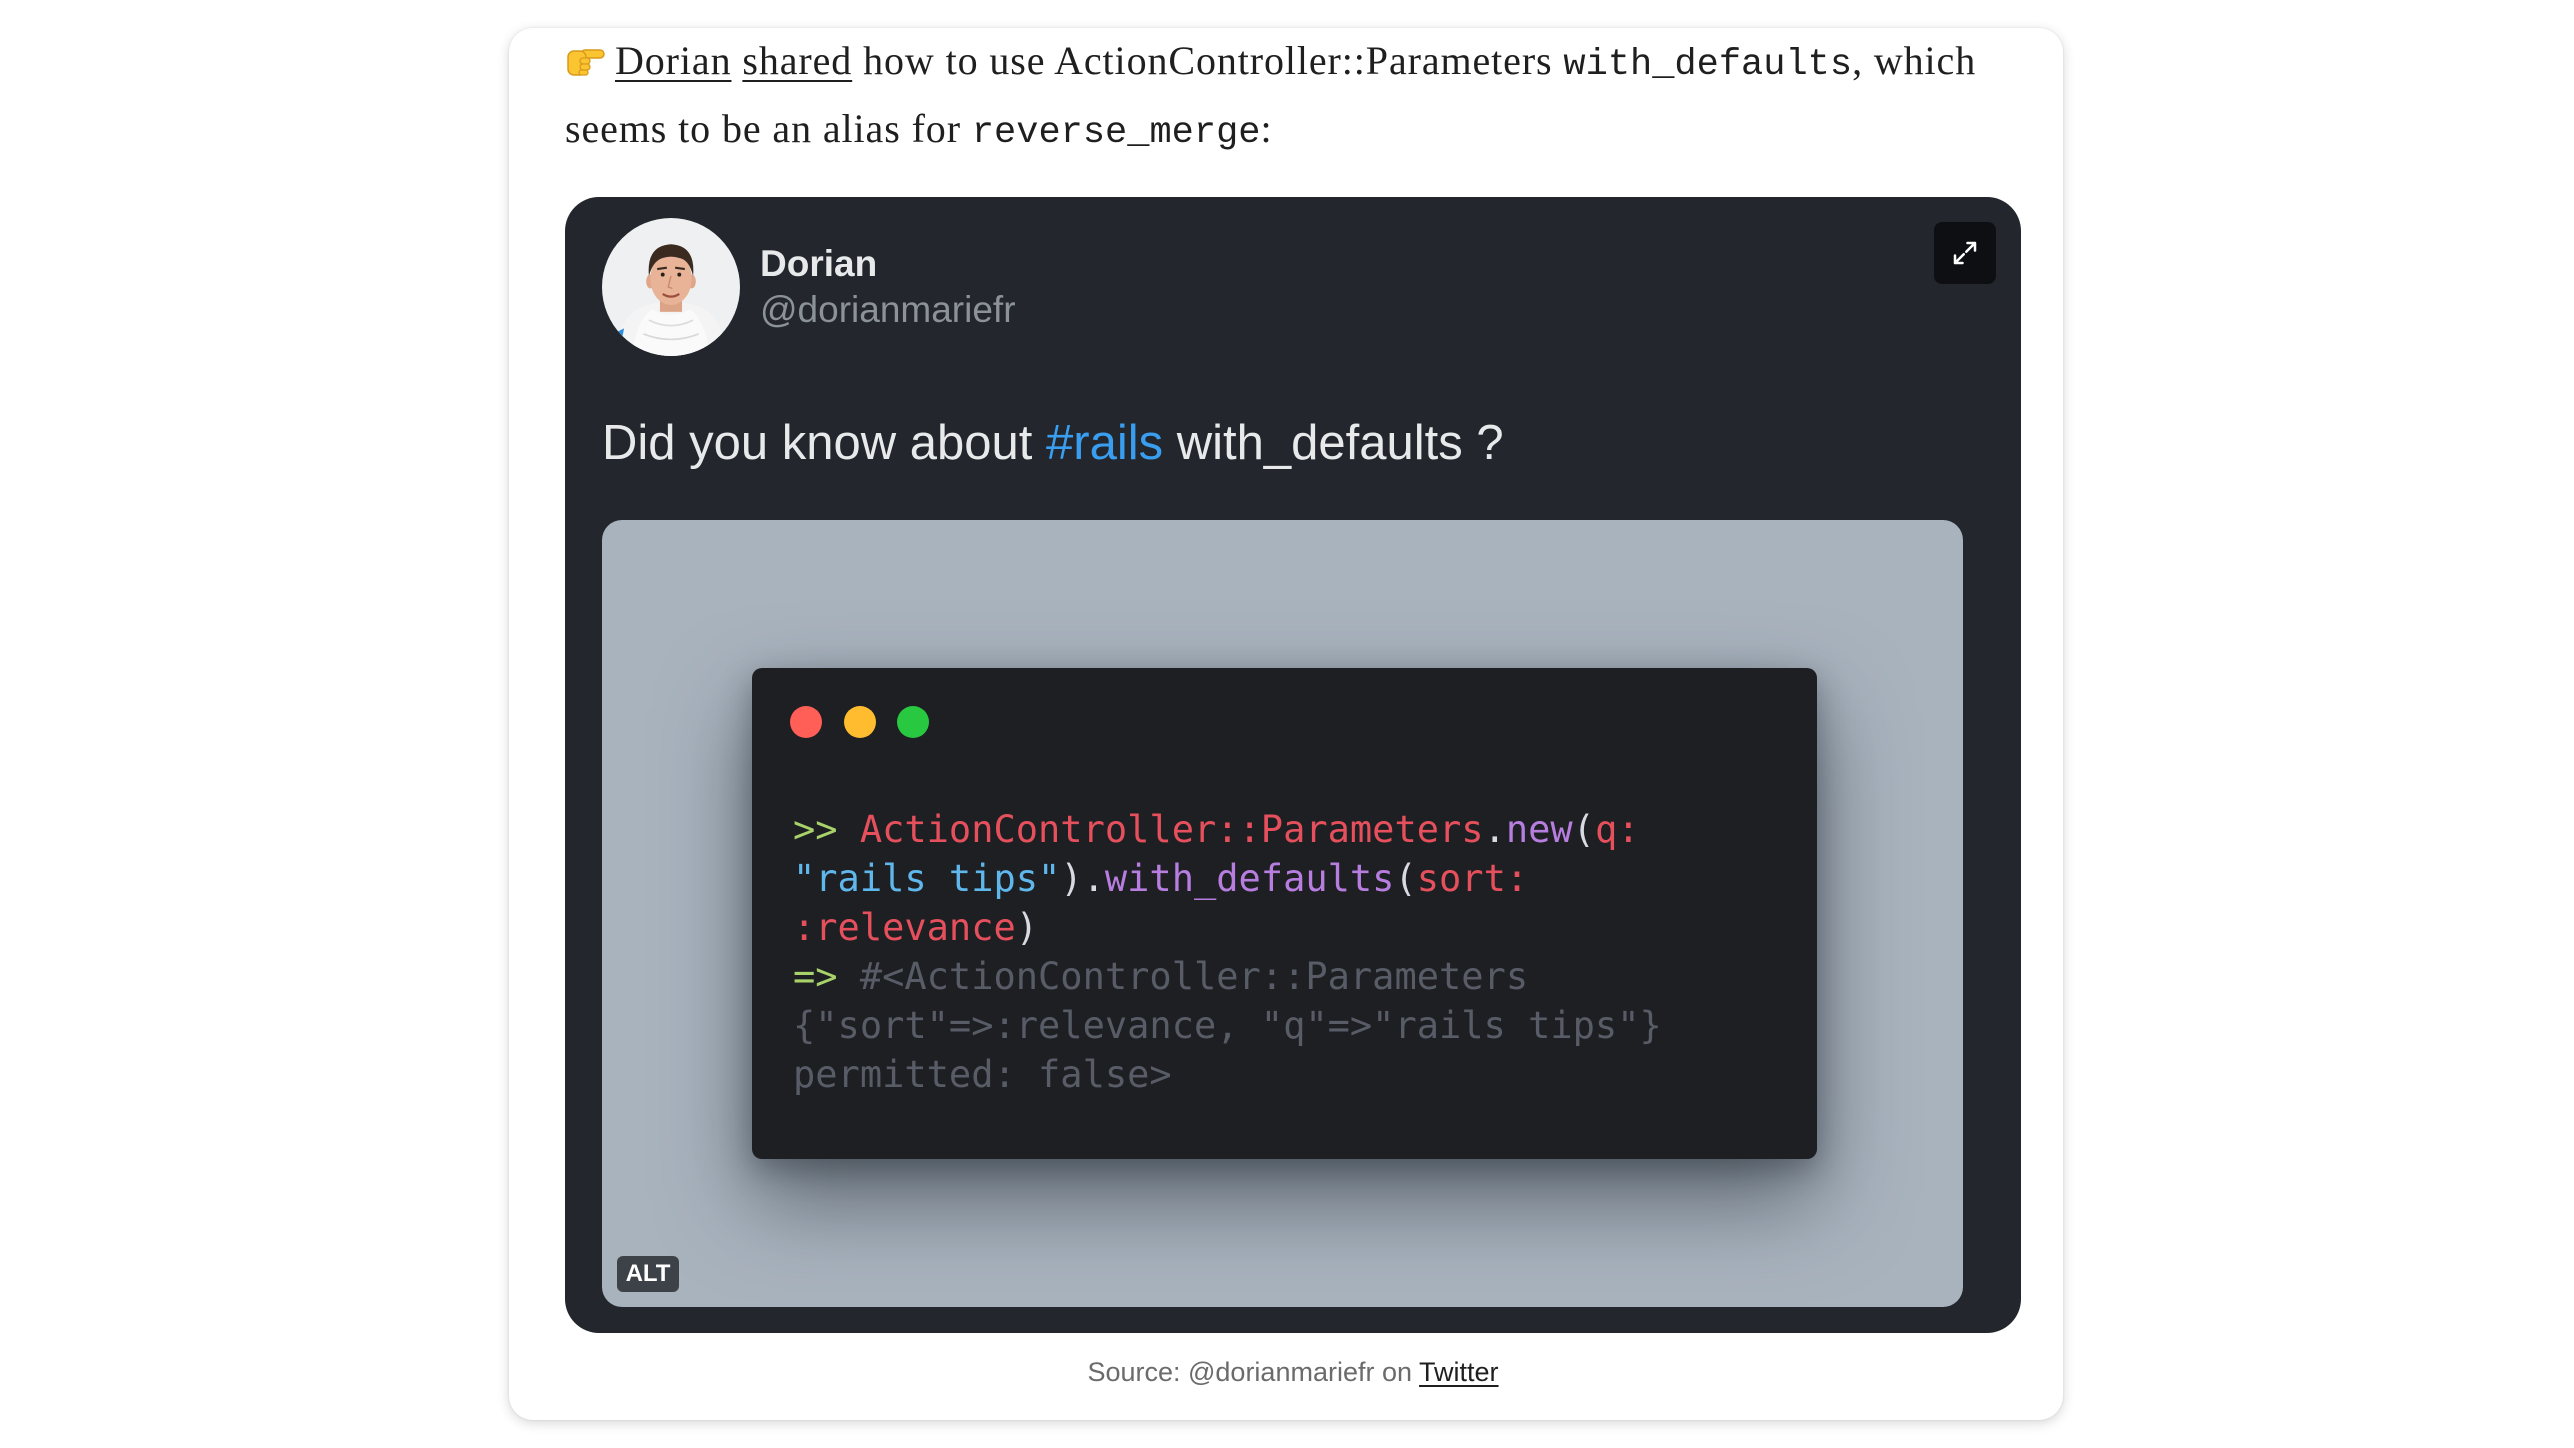  What do you see at coordinates (1253, 1372) in the screenshot?
I see `caption-text: Source: @dorianmariefr on` at bounding box center [1253, 1372].